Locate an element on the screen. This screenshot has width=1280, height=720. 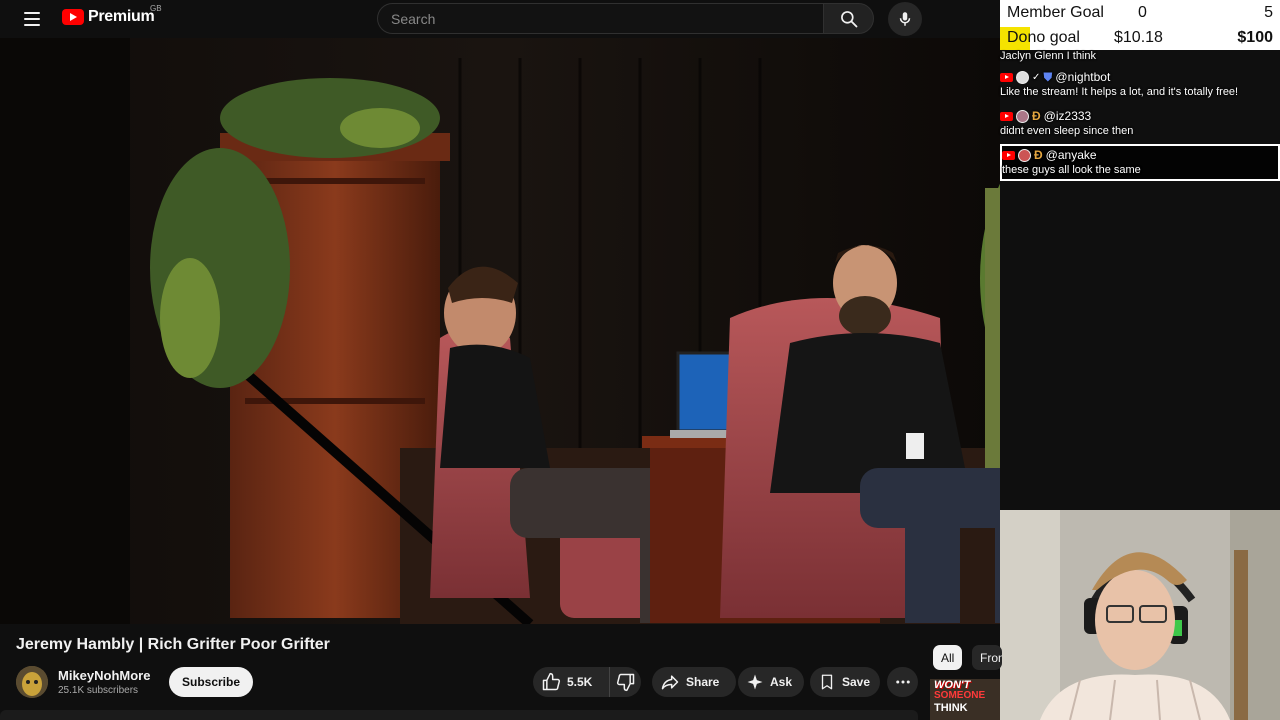
moderator-badge-icon: ⛊ is located at coordinates (1048, 76).